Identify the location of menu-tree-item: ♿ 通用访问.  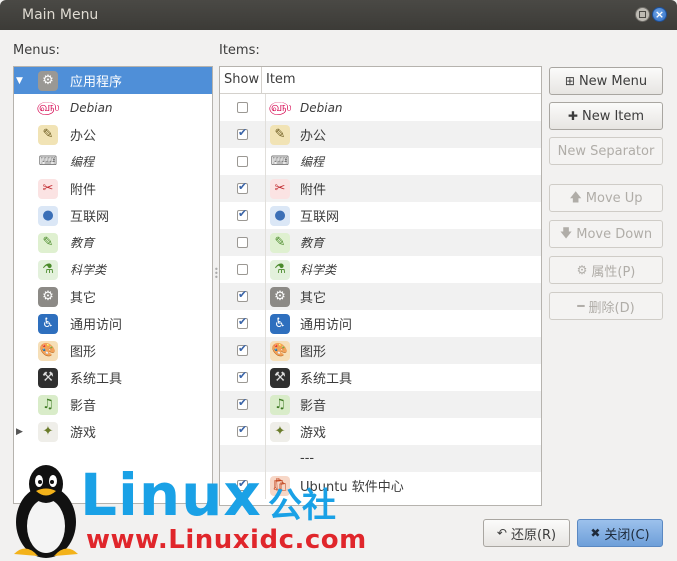
(113, 323).